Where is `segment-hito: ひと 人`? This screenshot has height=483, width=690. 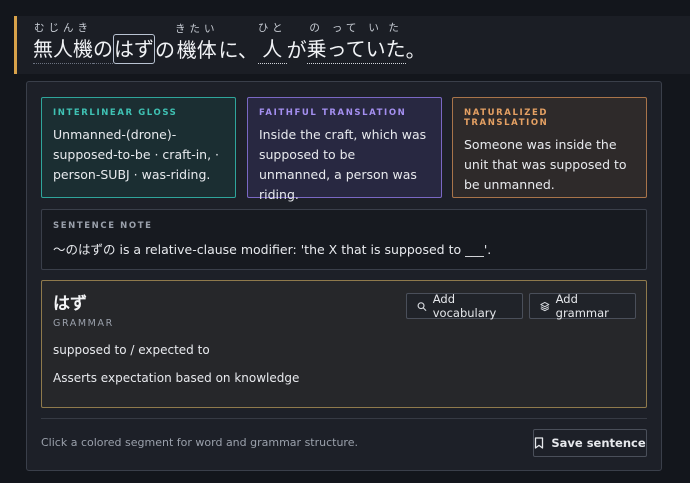 segment-hito: ひと 人 is located at coordinates (272, 42).